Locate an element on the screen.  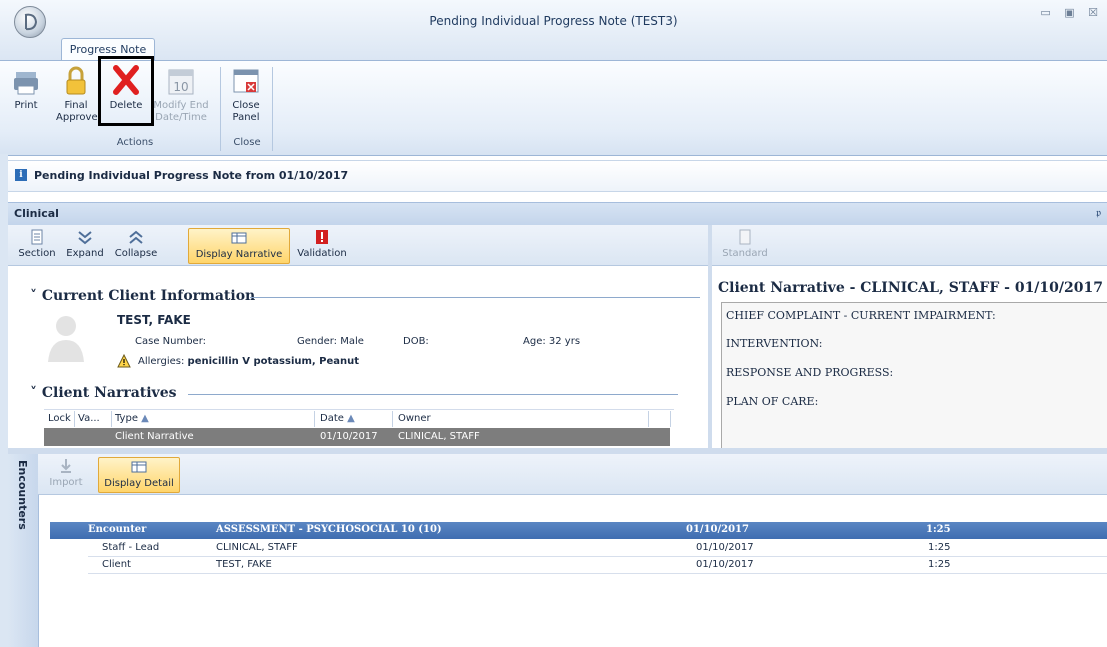
validation-button: Validation is located at coordinates (322, 244).